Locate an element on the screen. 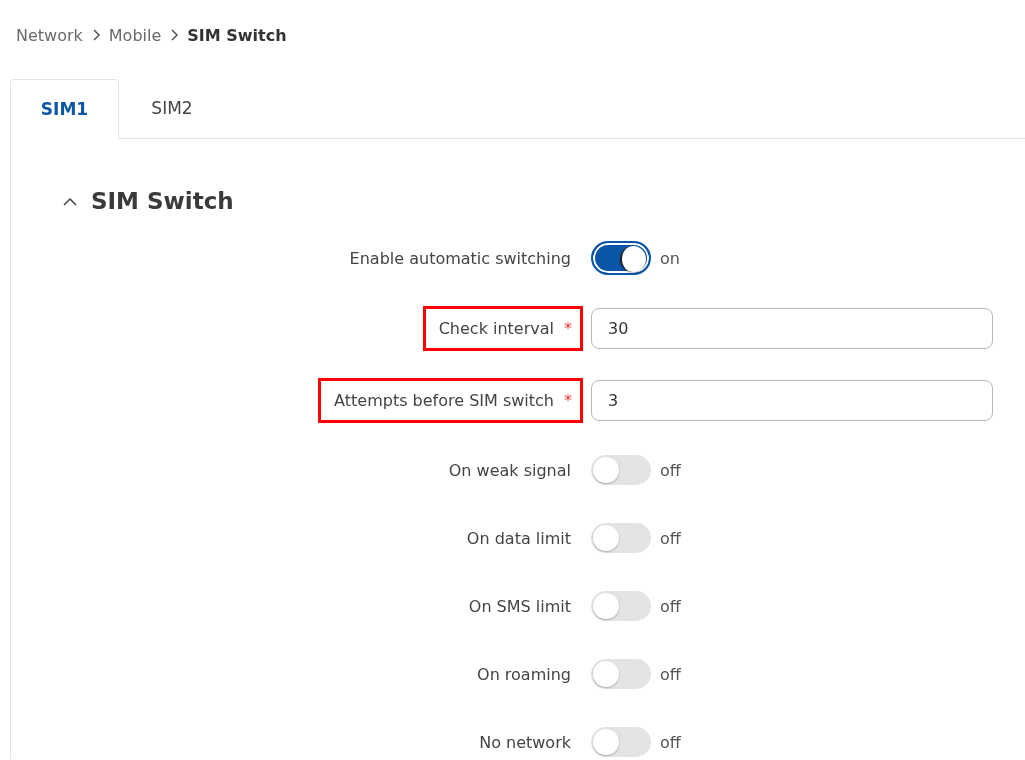 This screenshot has width=1025, height=760. toggle-state: on is located at coordinates (670, 258).